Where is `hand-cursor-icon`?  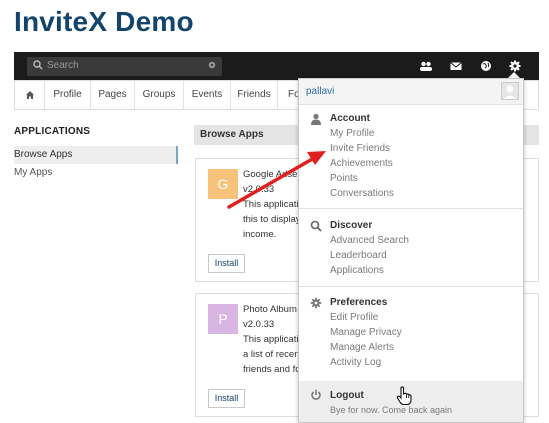 hand-cursor-icon is located at coordinates (404, 396).